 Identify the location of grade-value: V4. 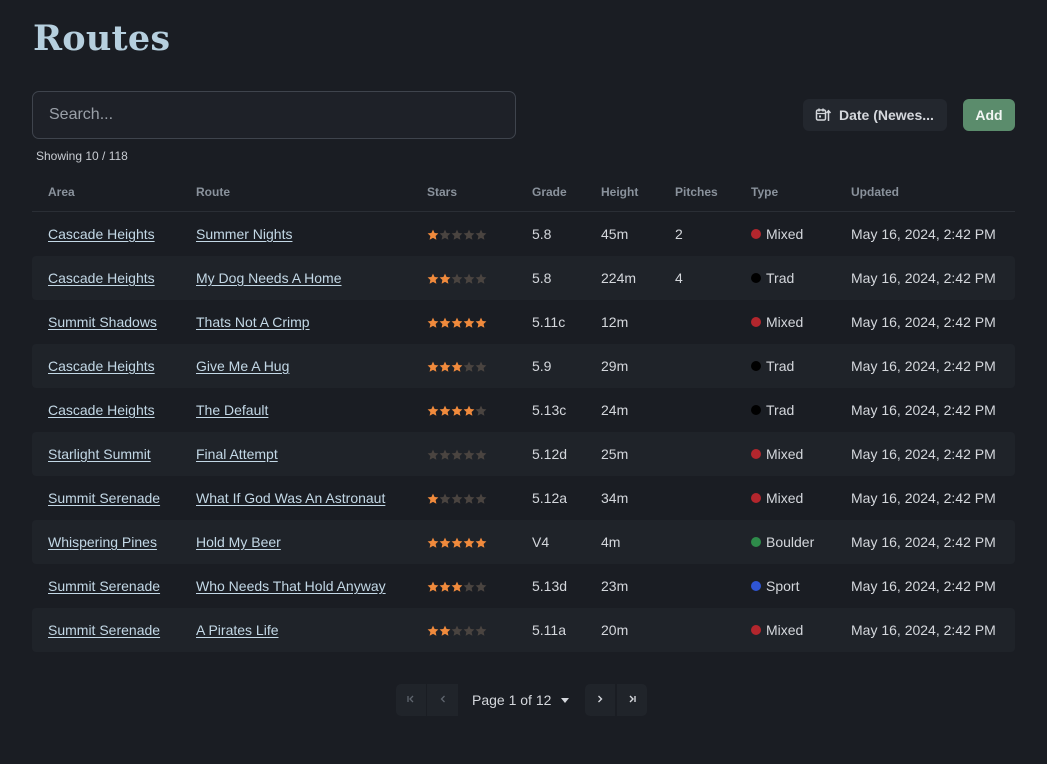
(541, 542).